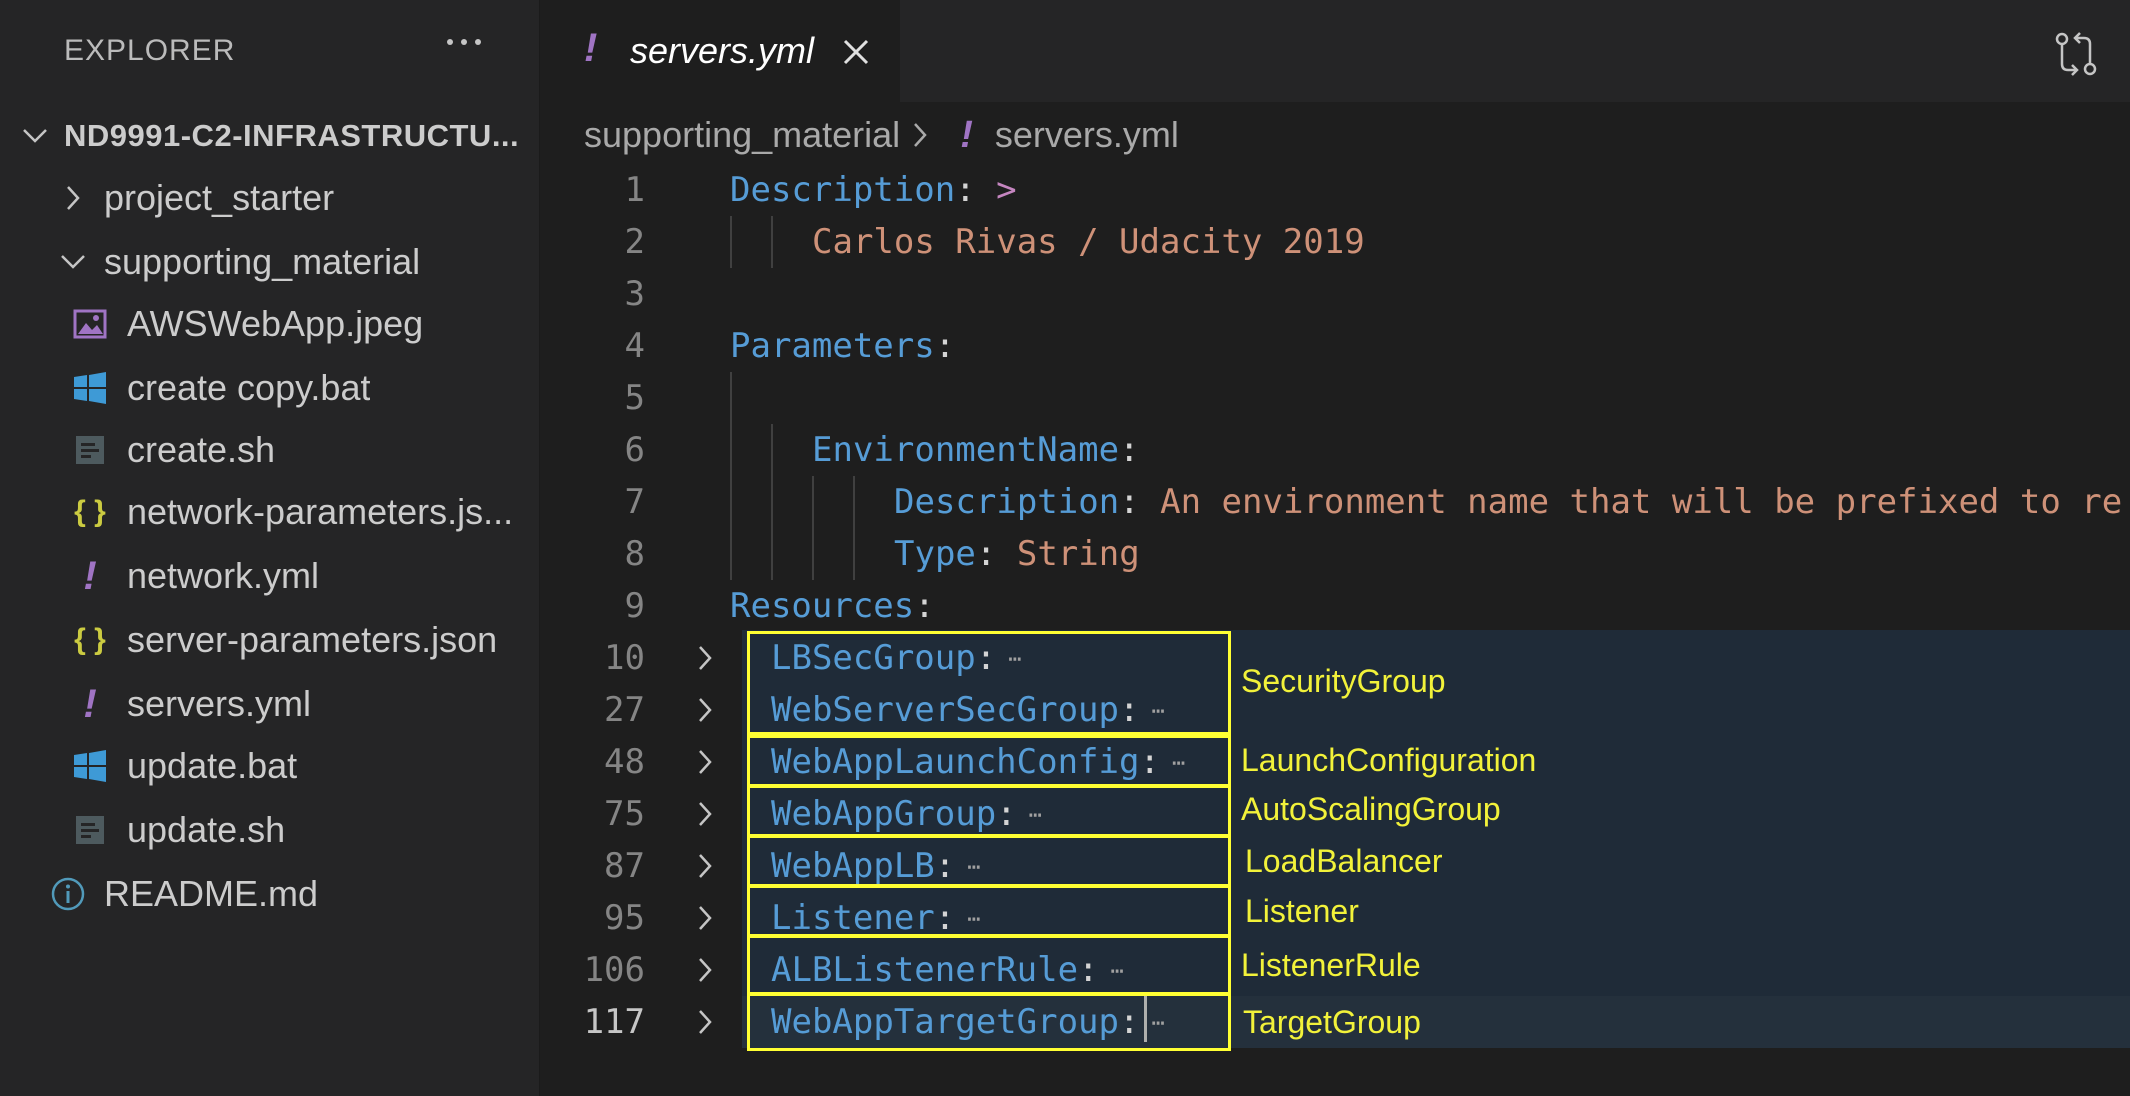 This screenshot has height=1096, width=2130. Describe the element at coordinates (1344, 861) in the screenshot. I see `annotation-label: LoadBalancer` at that location.